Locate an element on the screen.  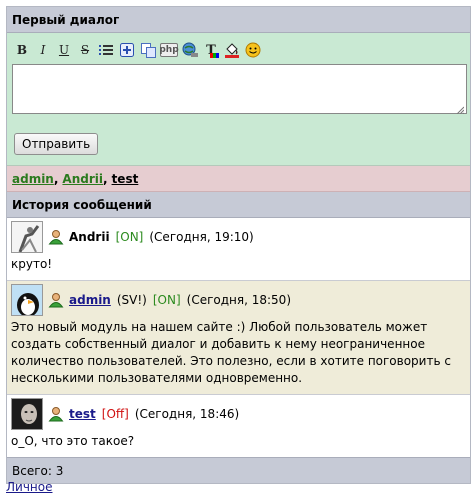
message-time: (Сегодня, 18:50) is located at coordinates (238, 300).